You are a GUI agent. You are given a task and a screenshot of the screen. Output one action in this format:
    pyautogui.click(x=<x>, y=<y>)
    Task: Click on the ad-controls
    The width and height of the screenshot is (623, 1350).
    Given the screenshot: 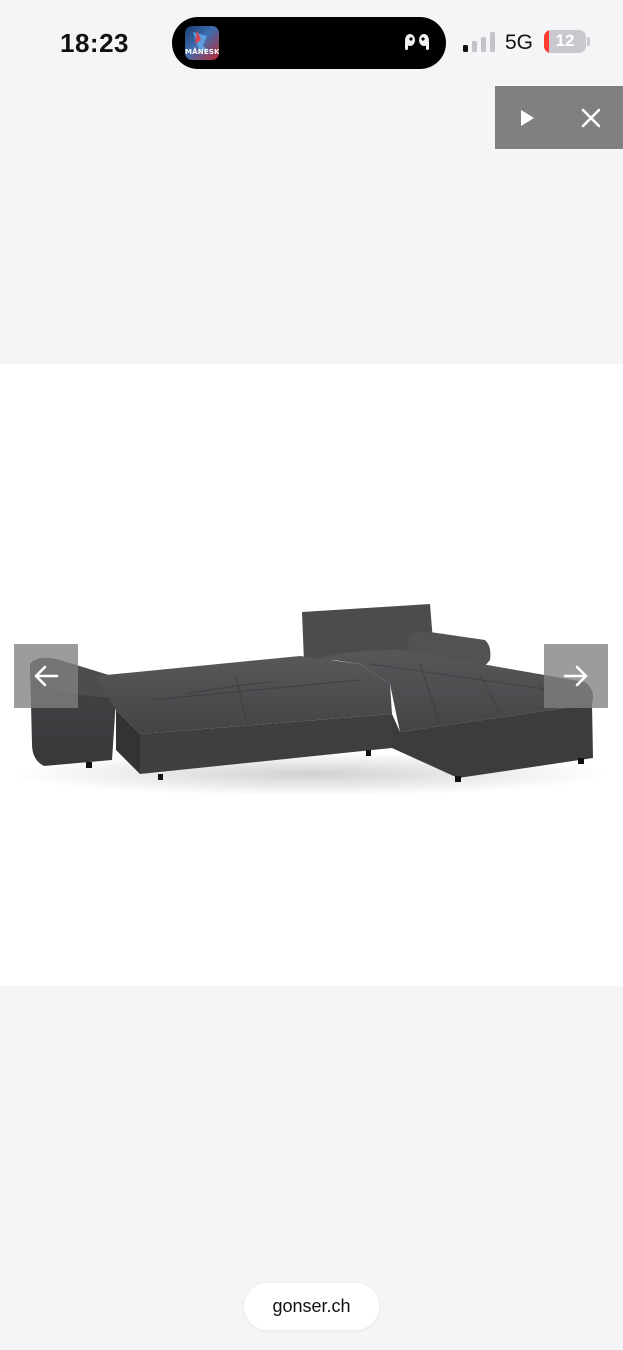 What is the action you would take?
    pyautogui.click(x=559, y=117)
    